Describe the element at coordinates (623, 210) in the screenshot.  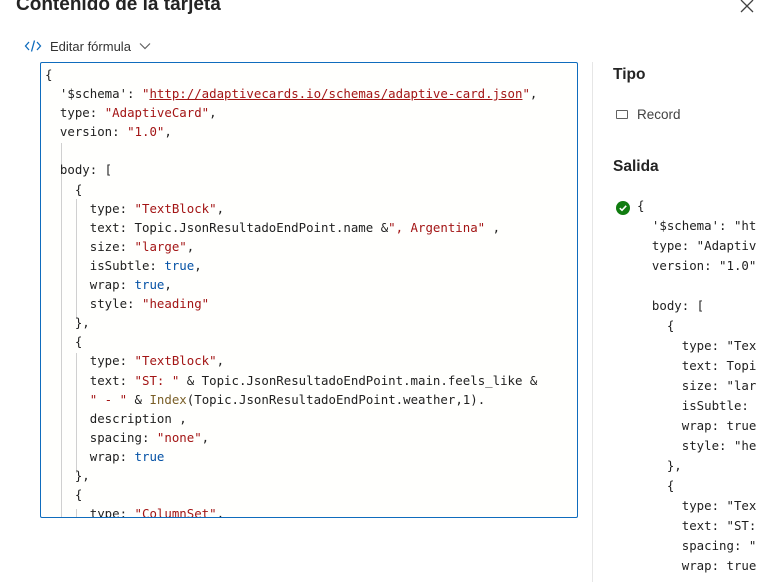
I see `check-circle-icon` at that location.